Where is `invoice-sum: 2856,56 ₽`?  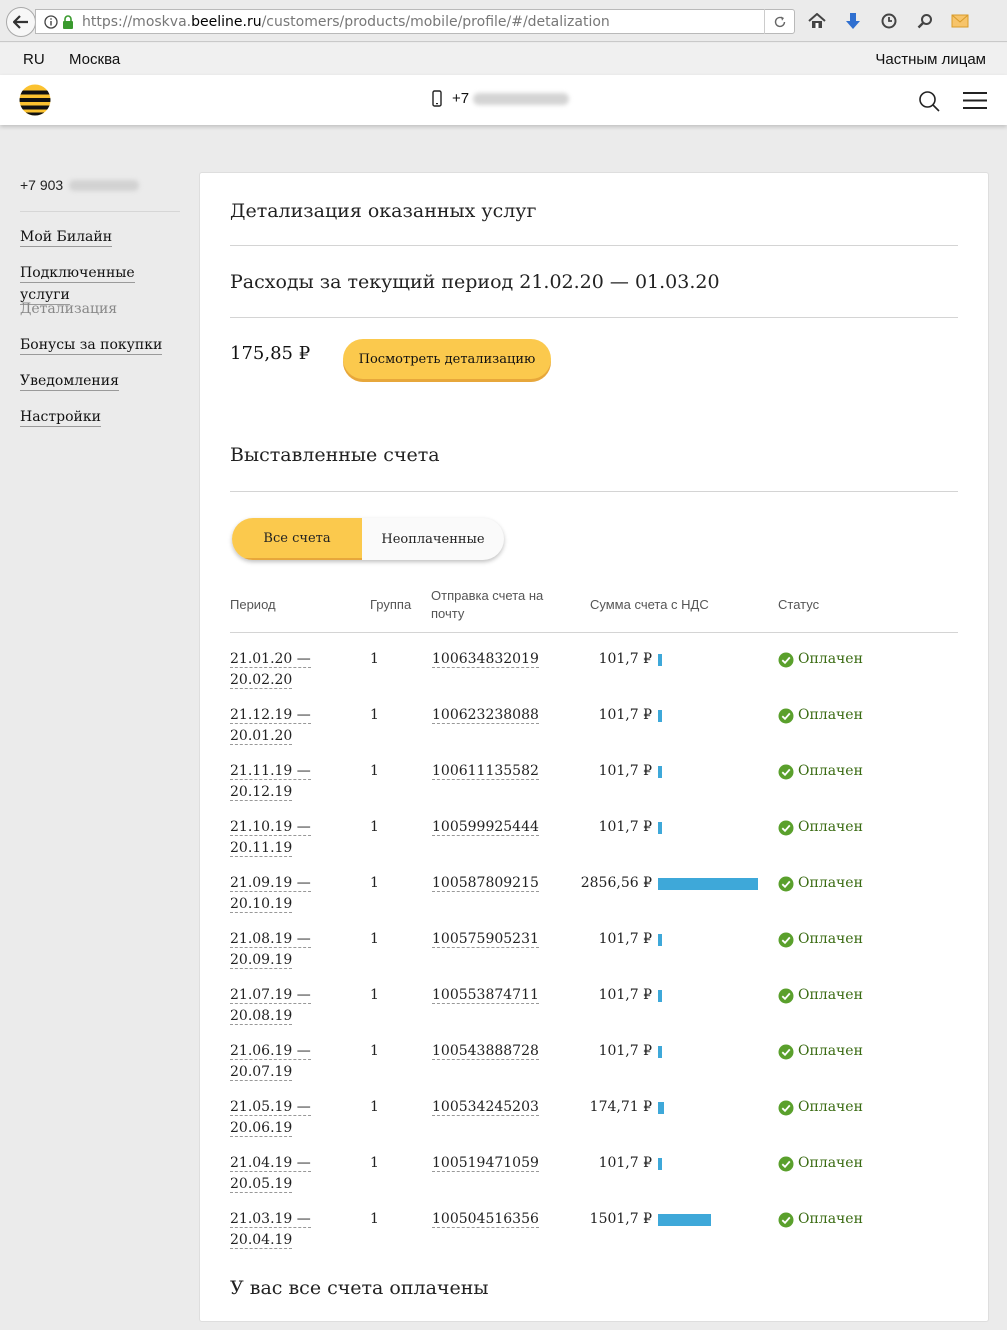
invoice-sum: 2856,56 ₽ is located at coordinates (616, 883).